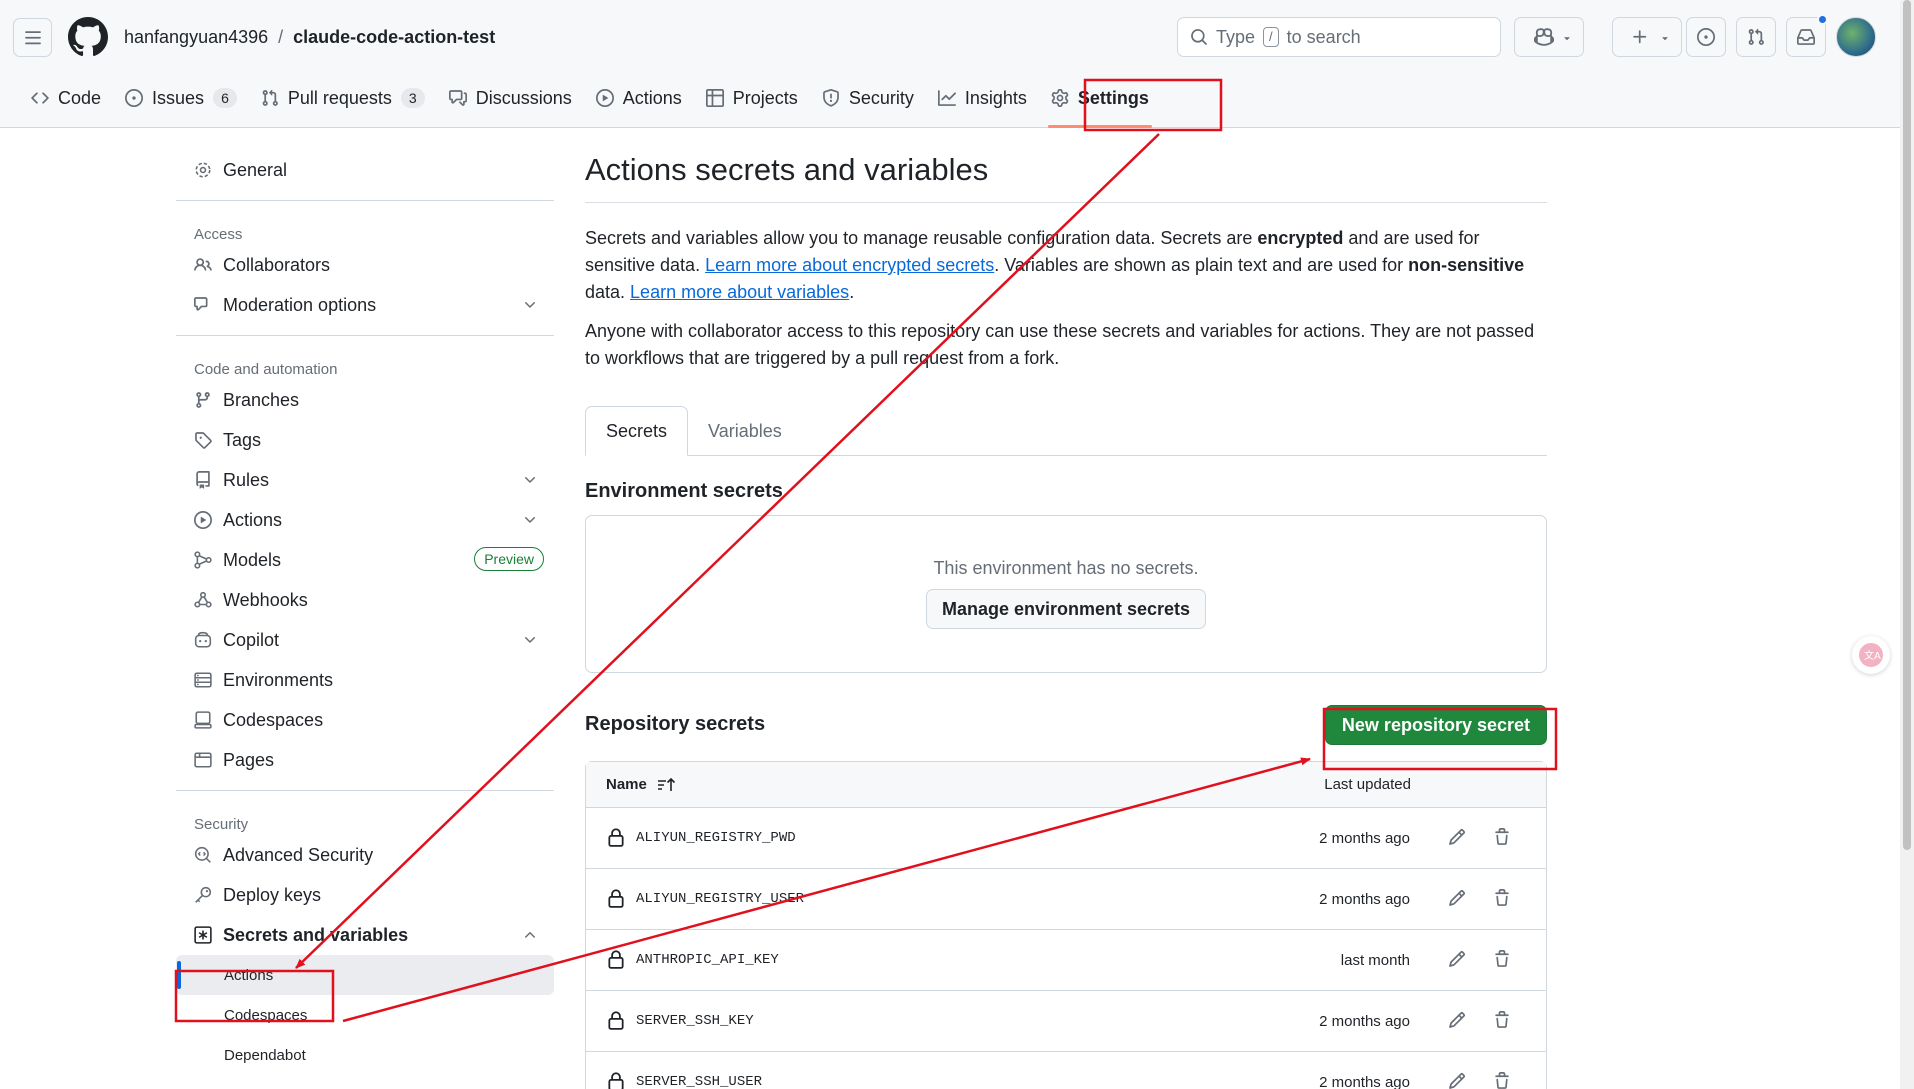 This screenshot has width=1914, height=1089. I want to click on sidebar-item-secrets-and-variables: Secrets and variables, so click(365, 935).